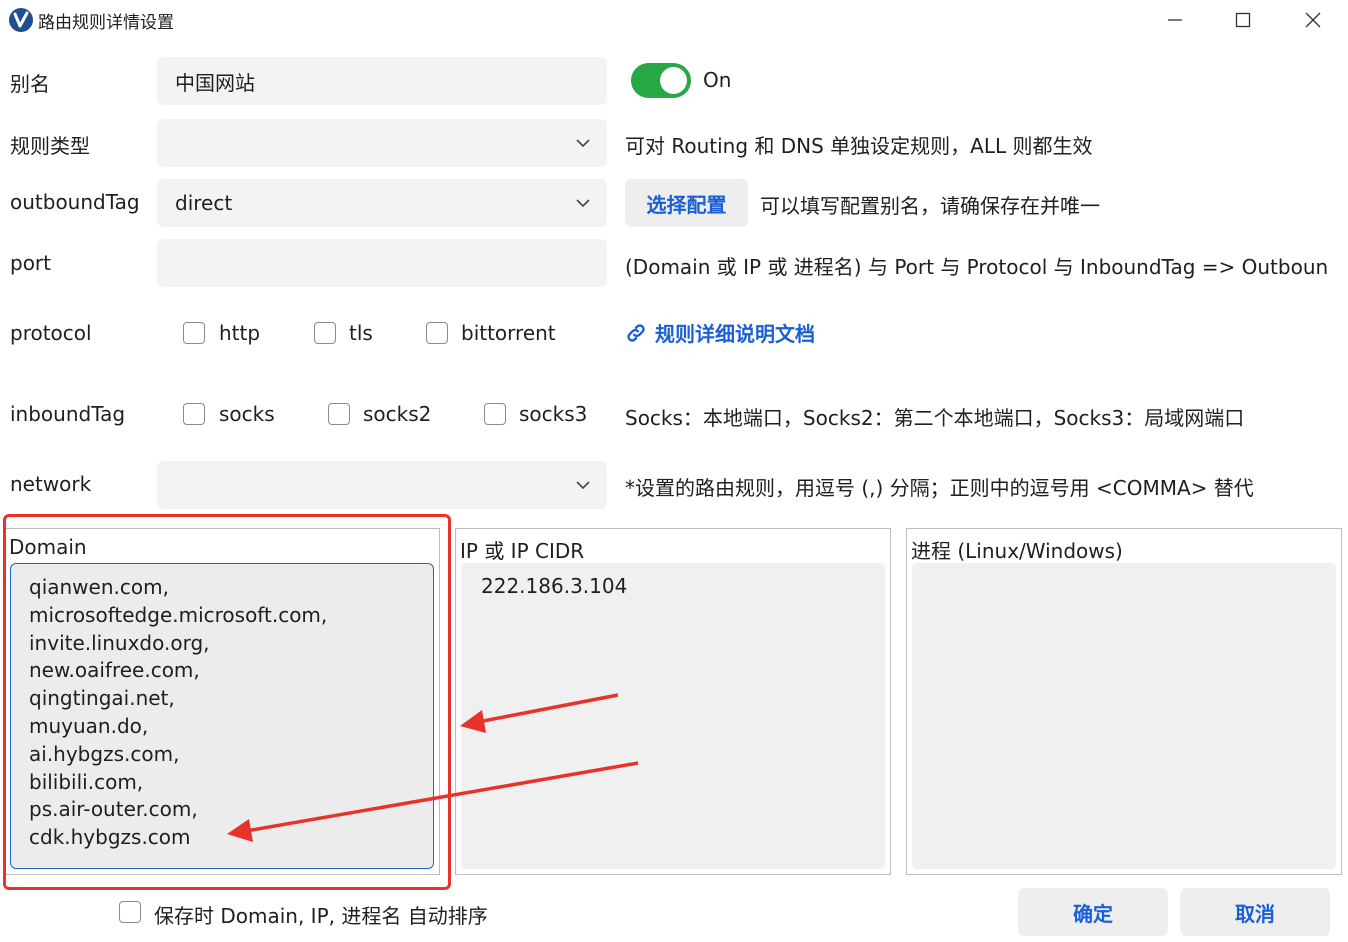 The width and height of the screenshot is (1348, 942). What do you see at coordinates (1017, 551) in the screenshot?
I see `process-pane-title: 进程 (Linux/Windows)` at bounding box center [1017, 551].